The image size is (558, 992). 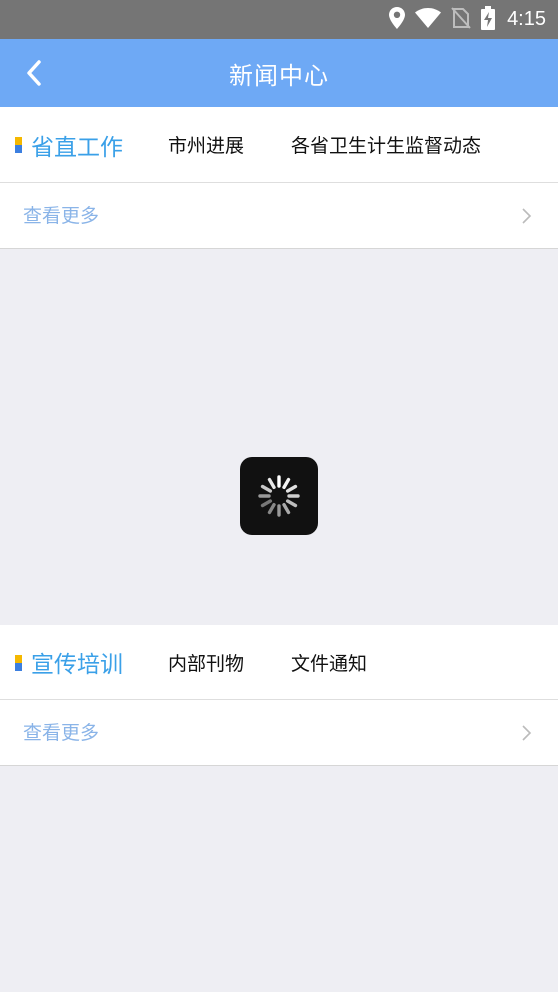 I want to click on tab-internal-publications: 内部刊物, so click(x=206, y=662).